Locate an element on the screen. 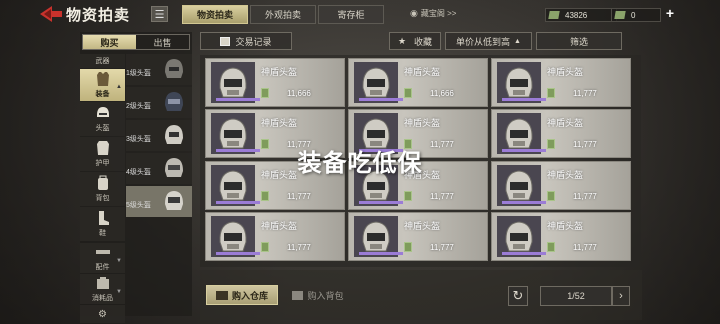 This screenshot has width=720, height=324. refresh-icon: ↻ is located at coordinates (518, 295).